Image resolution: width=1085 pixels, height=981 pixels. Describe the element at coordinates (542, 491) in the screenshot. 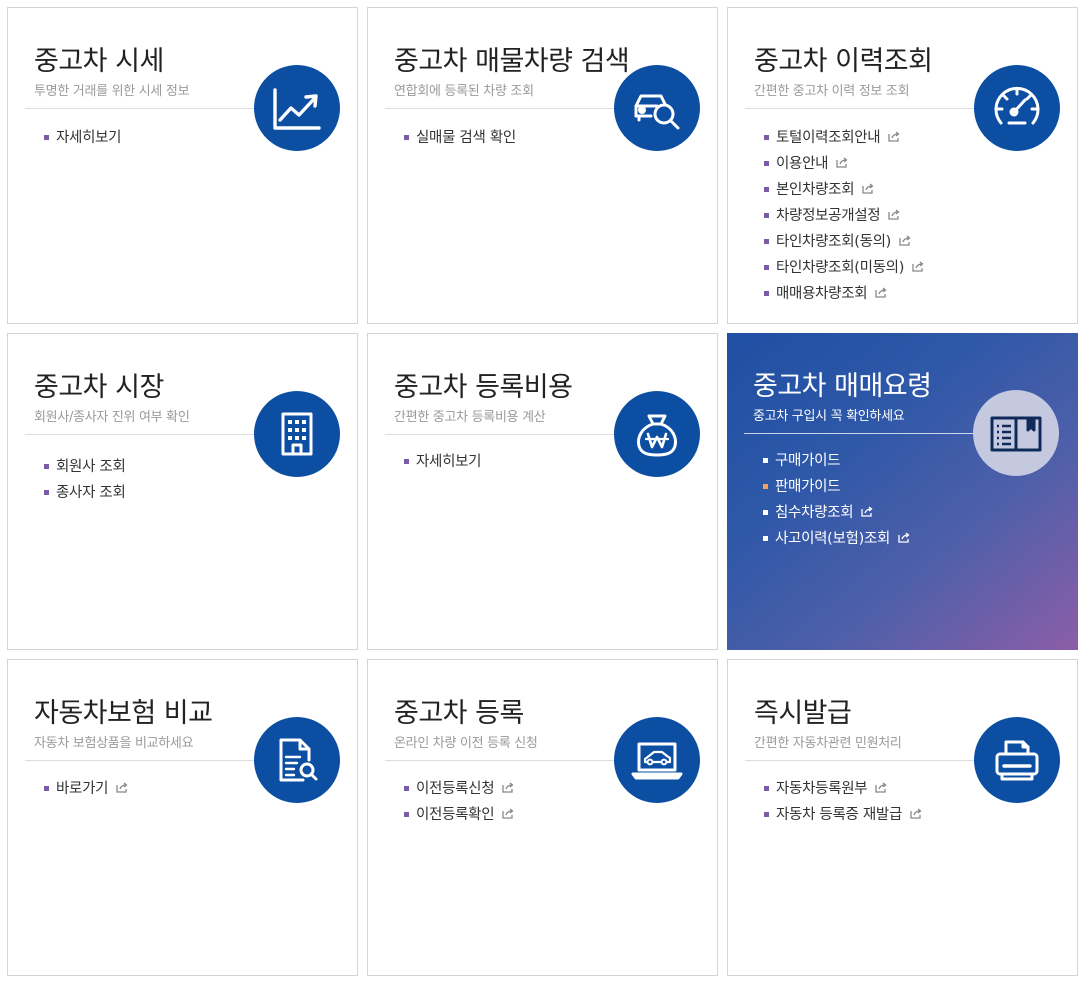

I see `card-registration-cost: 중고차 등록비용 간편한 중고차 등록비용 계산 자세히보기` at that location.